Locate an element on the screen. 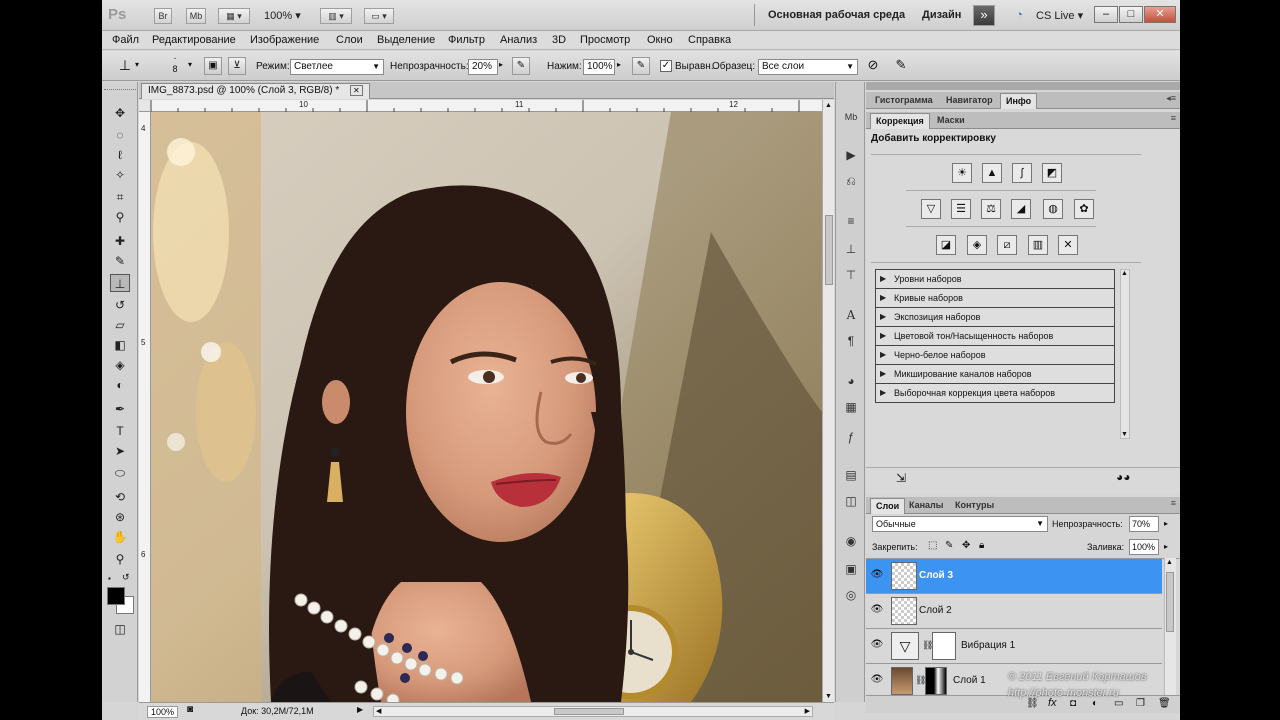 The height and width of the screenshot is (720, 1280). blur-tool-icon: ◈ is located at coordinates (120, 365).